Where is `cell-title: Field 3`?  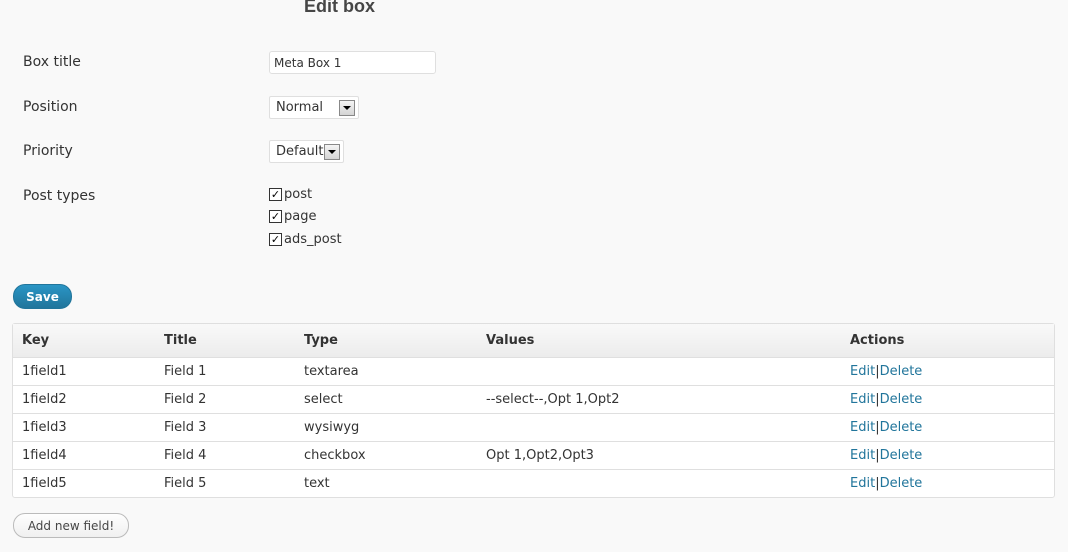
cell-title: Field 3 is located at coordinates (225, 428).